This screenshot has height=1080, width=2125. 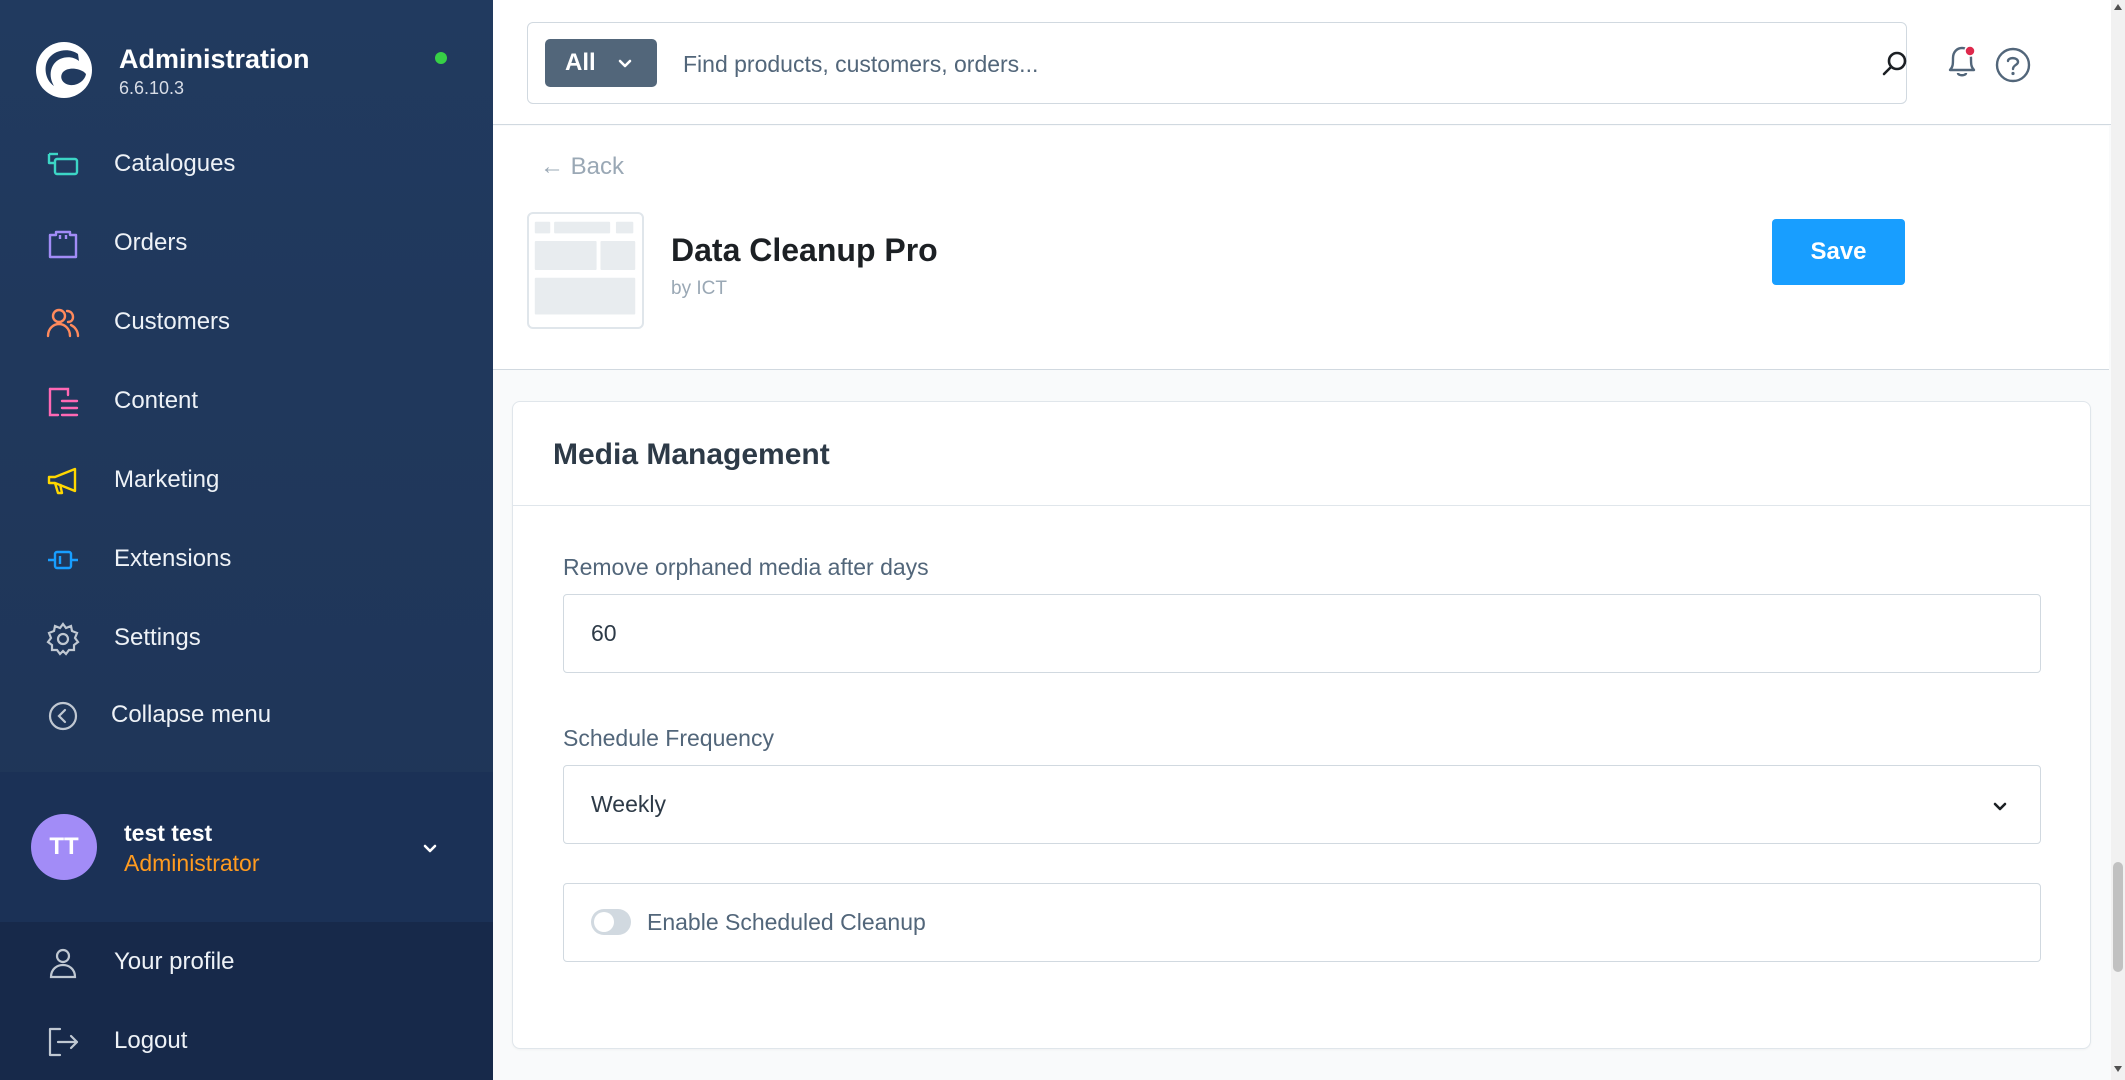 I want to click on app-thumbnail-icon, so click(x=585, y=270).